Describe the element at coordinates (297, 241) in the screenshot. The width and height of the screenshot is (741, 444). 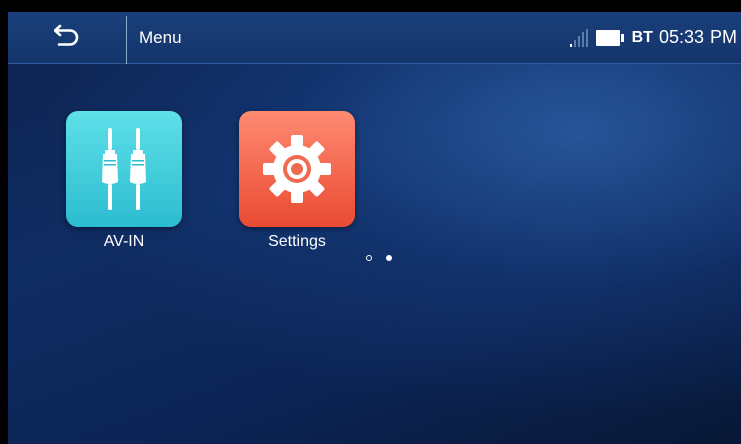
I see `app-label-settings: Settings` at that location.